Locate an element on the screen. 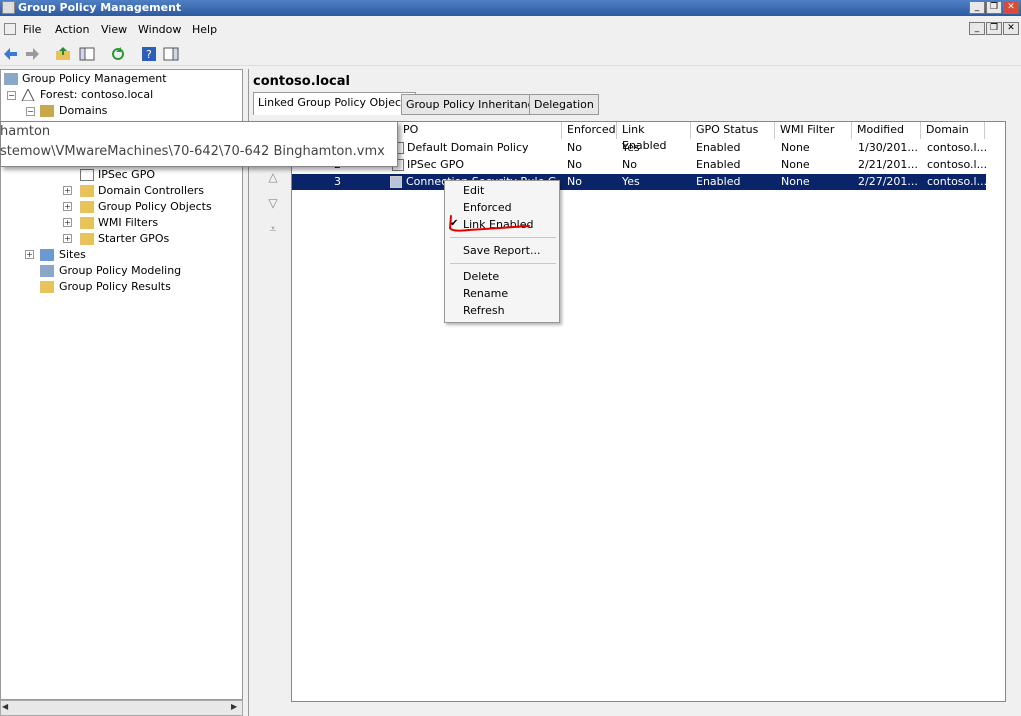 Image resolution: width=1021 pixels, height=716 pixels. child-restore-button: ❐ is located at coordinates (994, 28).